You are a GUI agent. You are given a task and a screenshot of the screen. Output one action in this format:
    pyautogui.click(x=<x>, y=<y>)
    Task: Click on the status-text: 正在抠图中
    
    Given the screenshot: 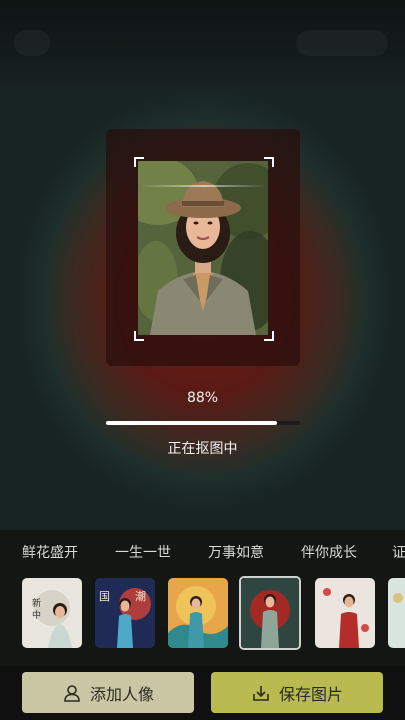 What is the action you would take?
    pyautogui.click(x=202, y=449)
    